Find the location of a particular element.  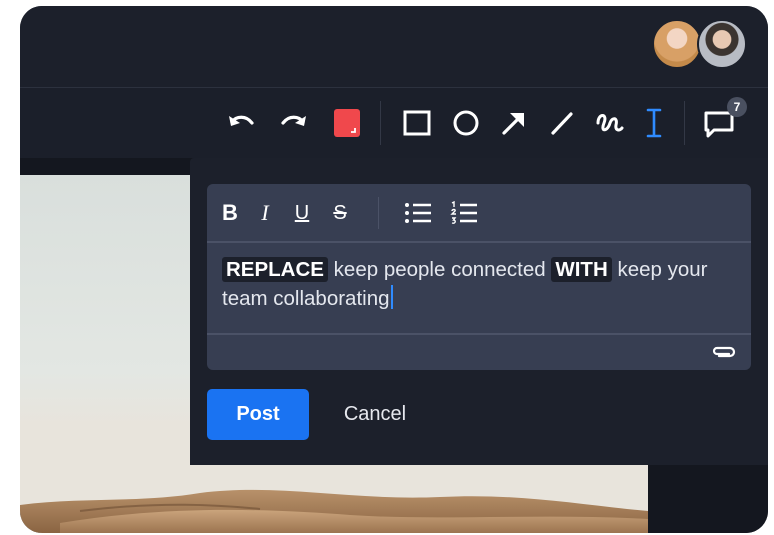

color-swatch-icon is located at coordinates (347, 123).